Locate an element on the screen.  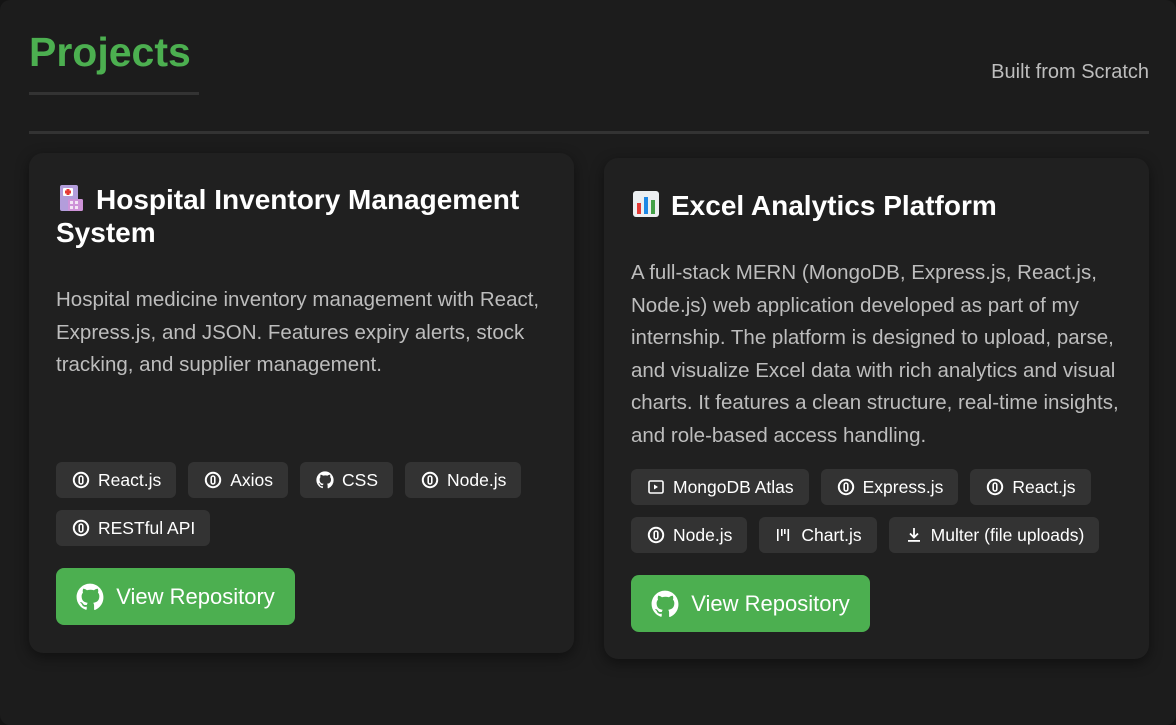
page-title: Projects is located at coordinates (110, 52).